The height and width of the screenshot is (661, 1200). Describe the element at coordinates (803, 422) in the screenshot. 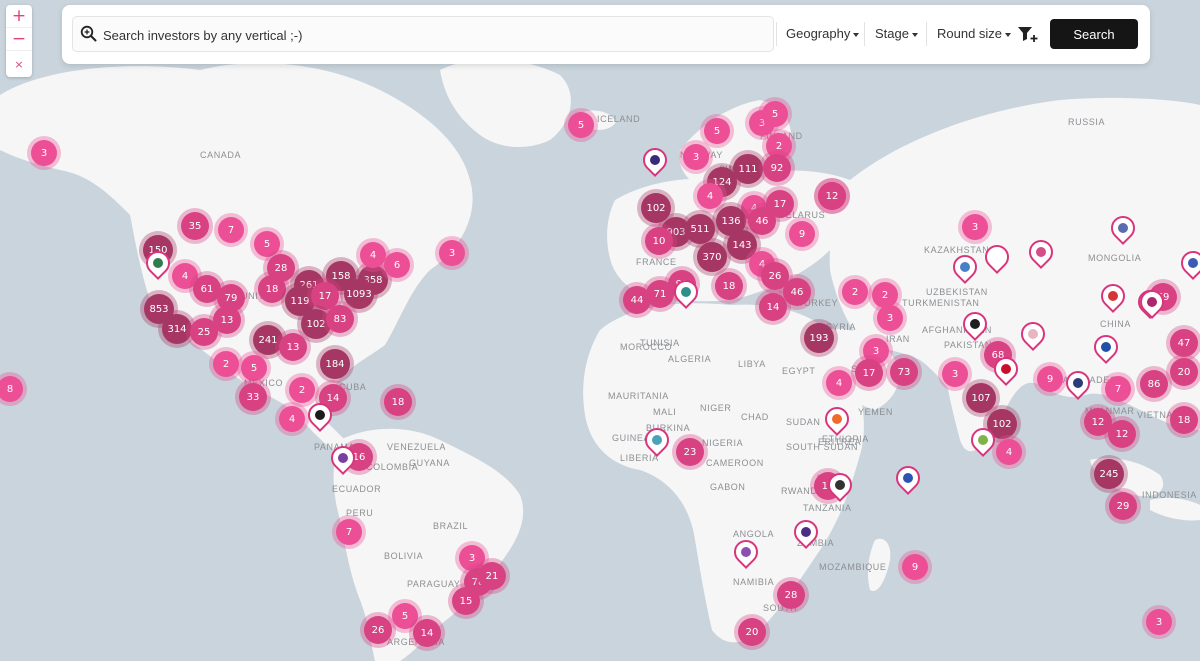

I see `country-label: SUDAN` at that location.